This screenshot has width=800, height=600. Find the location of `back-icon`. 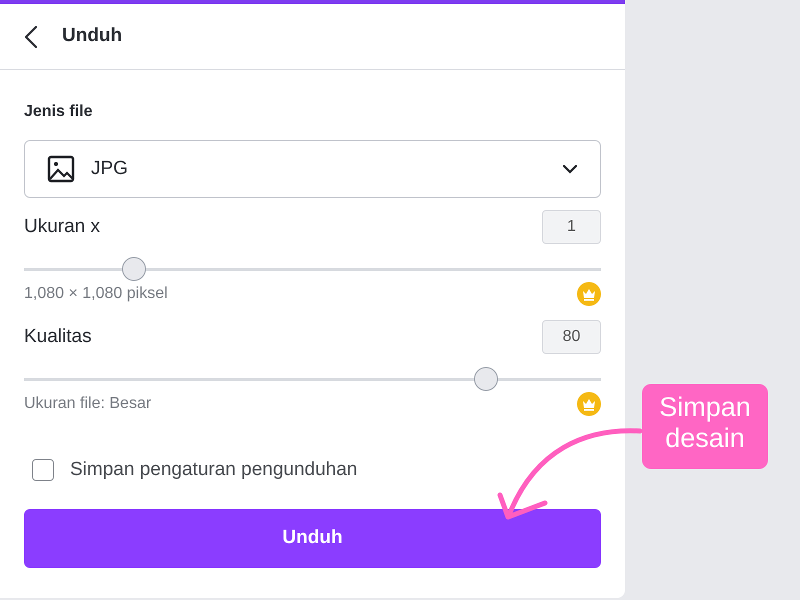

back-icon is located at coordinates (31, 36).